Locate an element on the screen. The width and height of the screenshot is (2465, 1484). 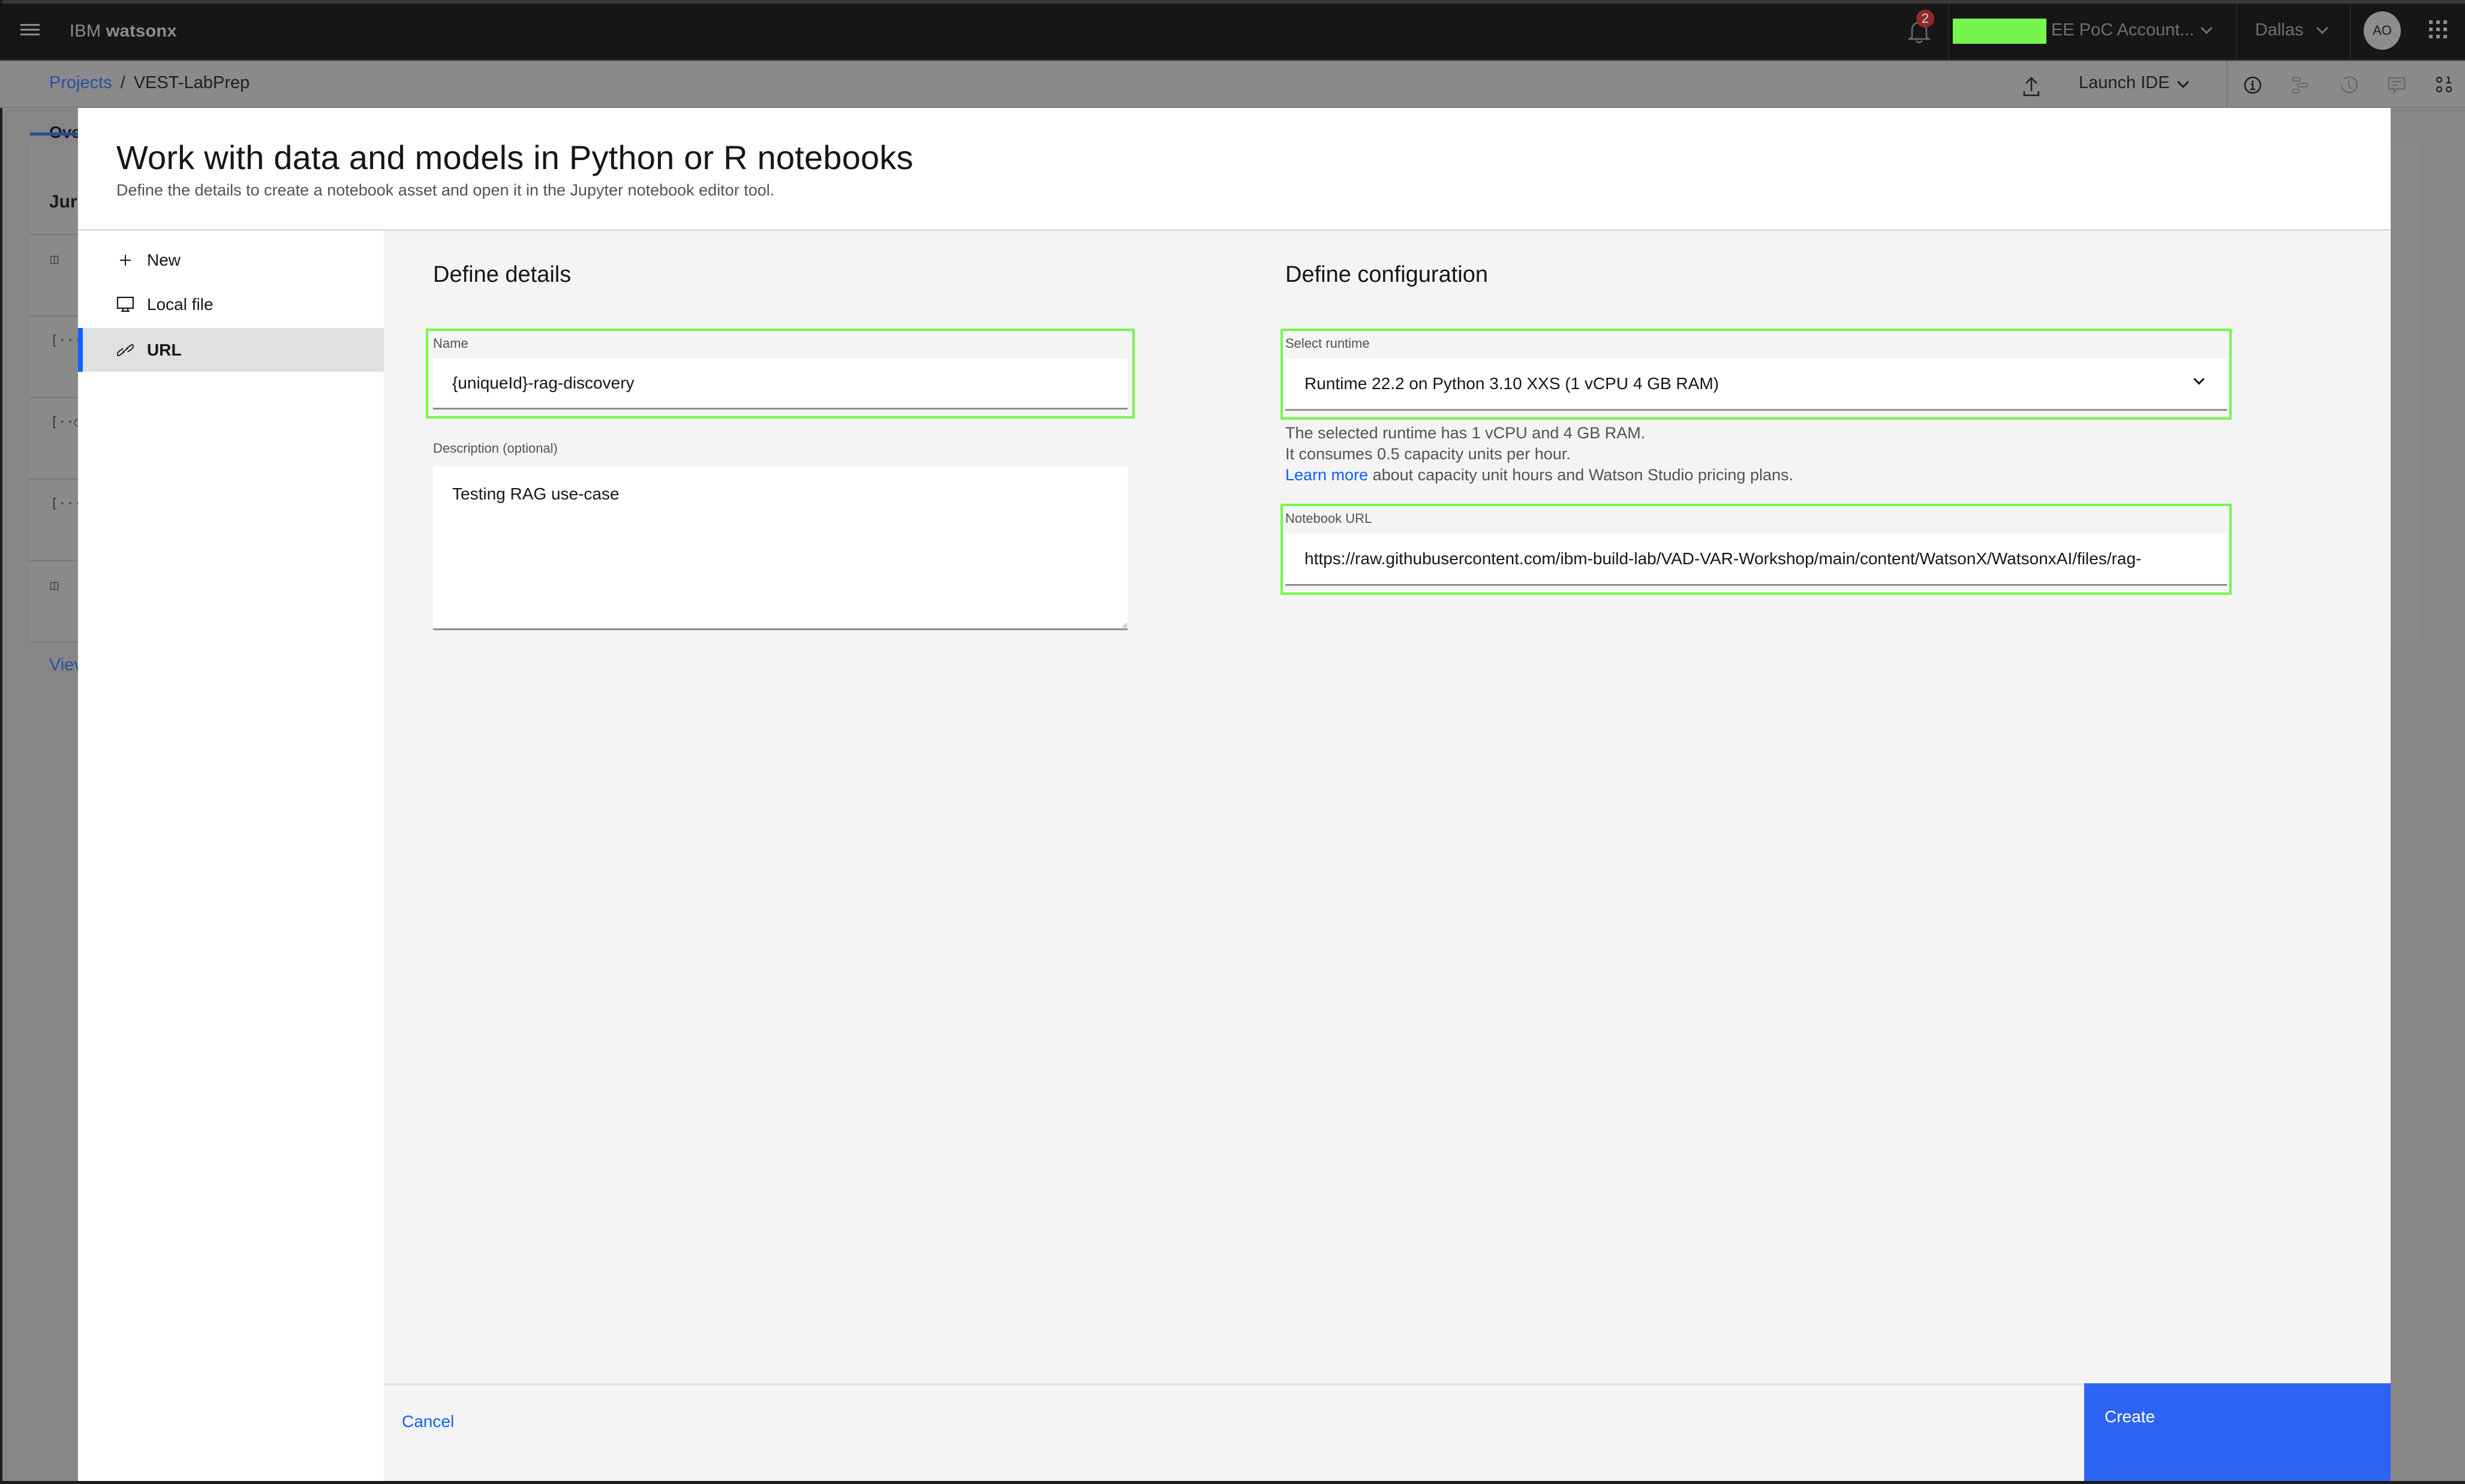
breadcrumb-projects-link: Projects is located at coordinates (80, 82).